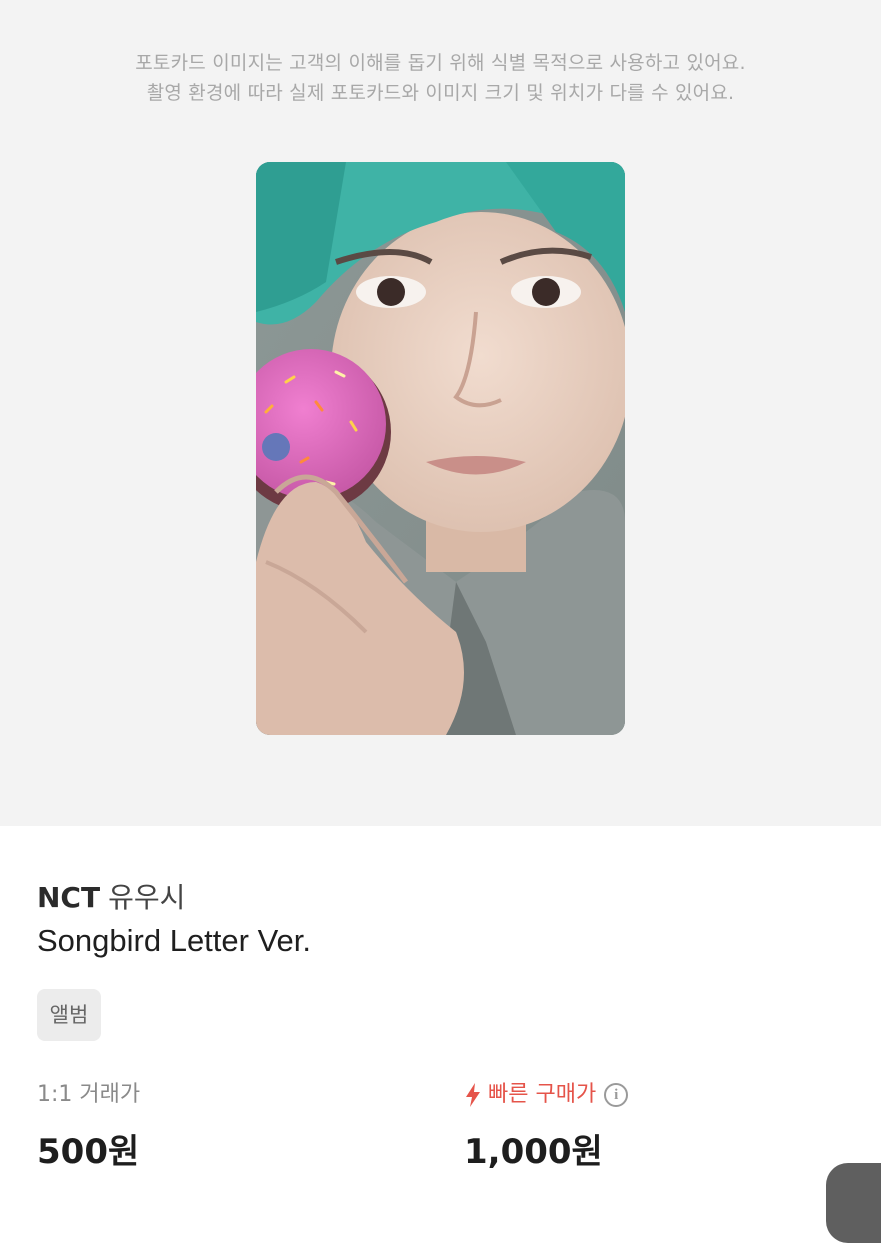 The width and height of the screenshot is (881, 1243). I want to click on info-circle-icon: i, so click(616, 1095).